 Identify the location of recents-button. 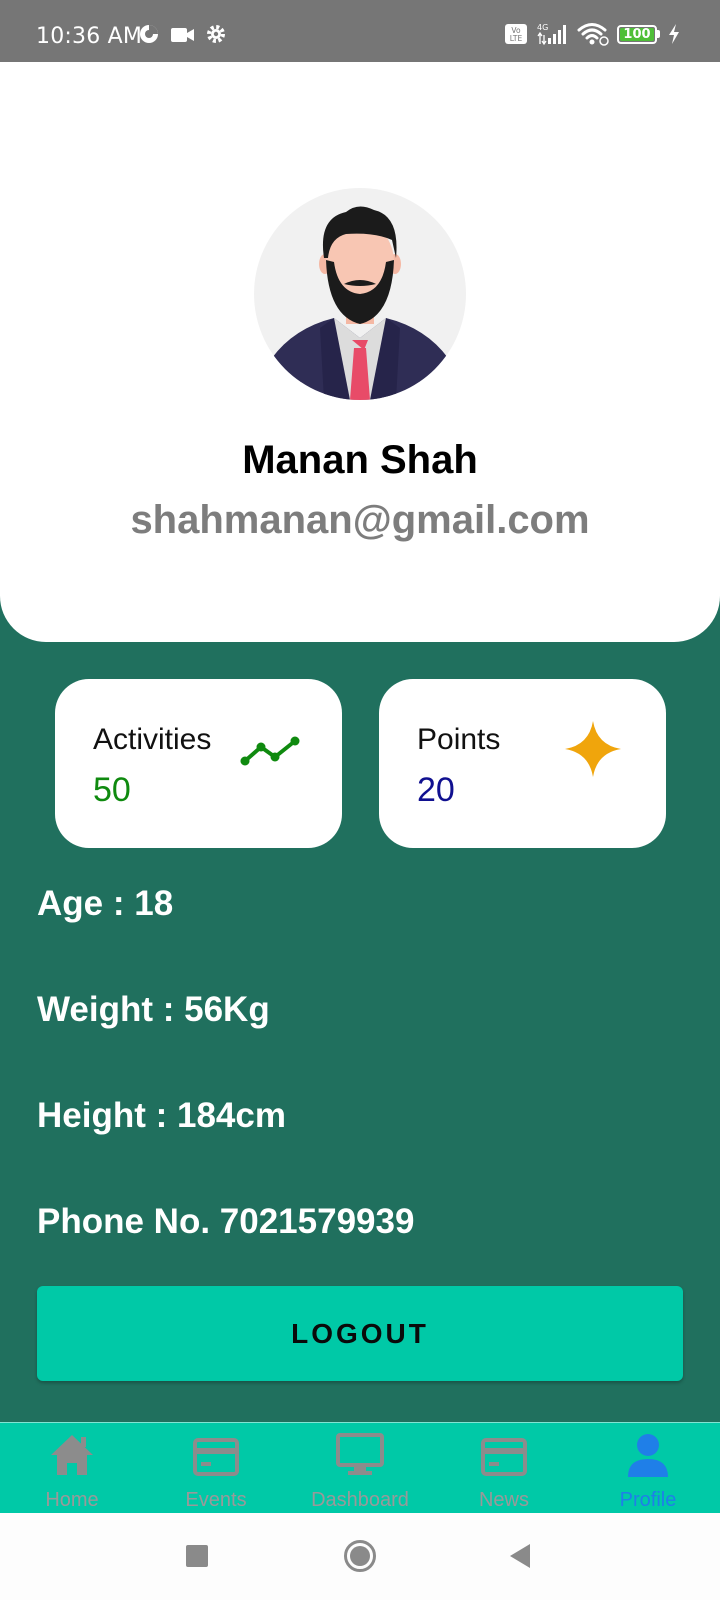
(197, 1556).